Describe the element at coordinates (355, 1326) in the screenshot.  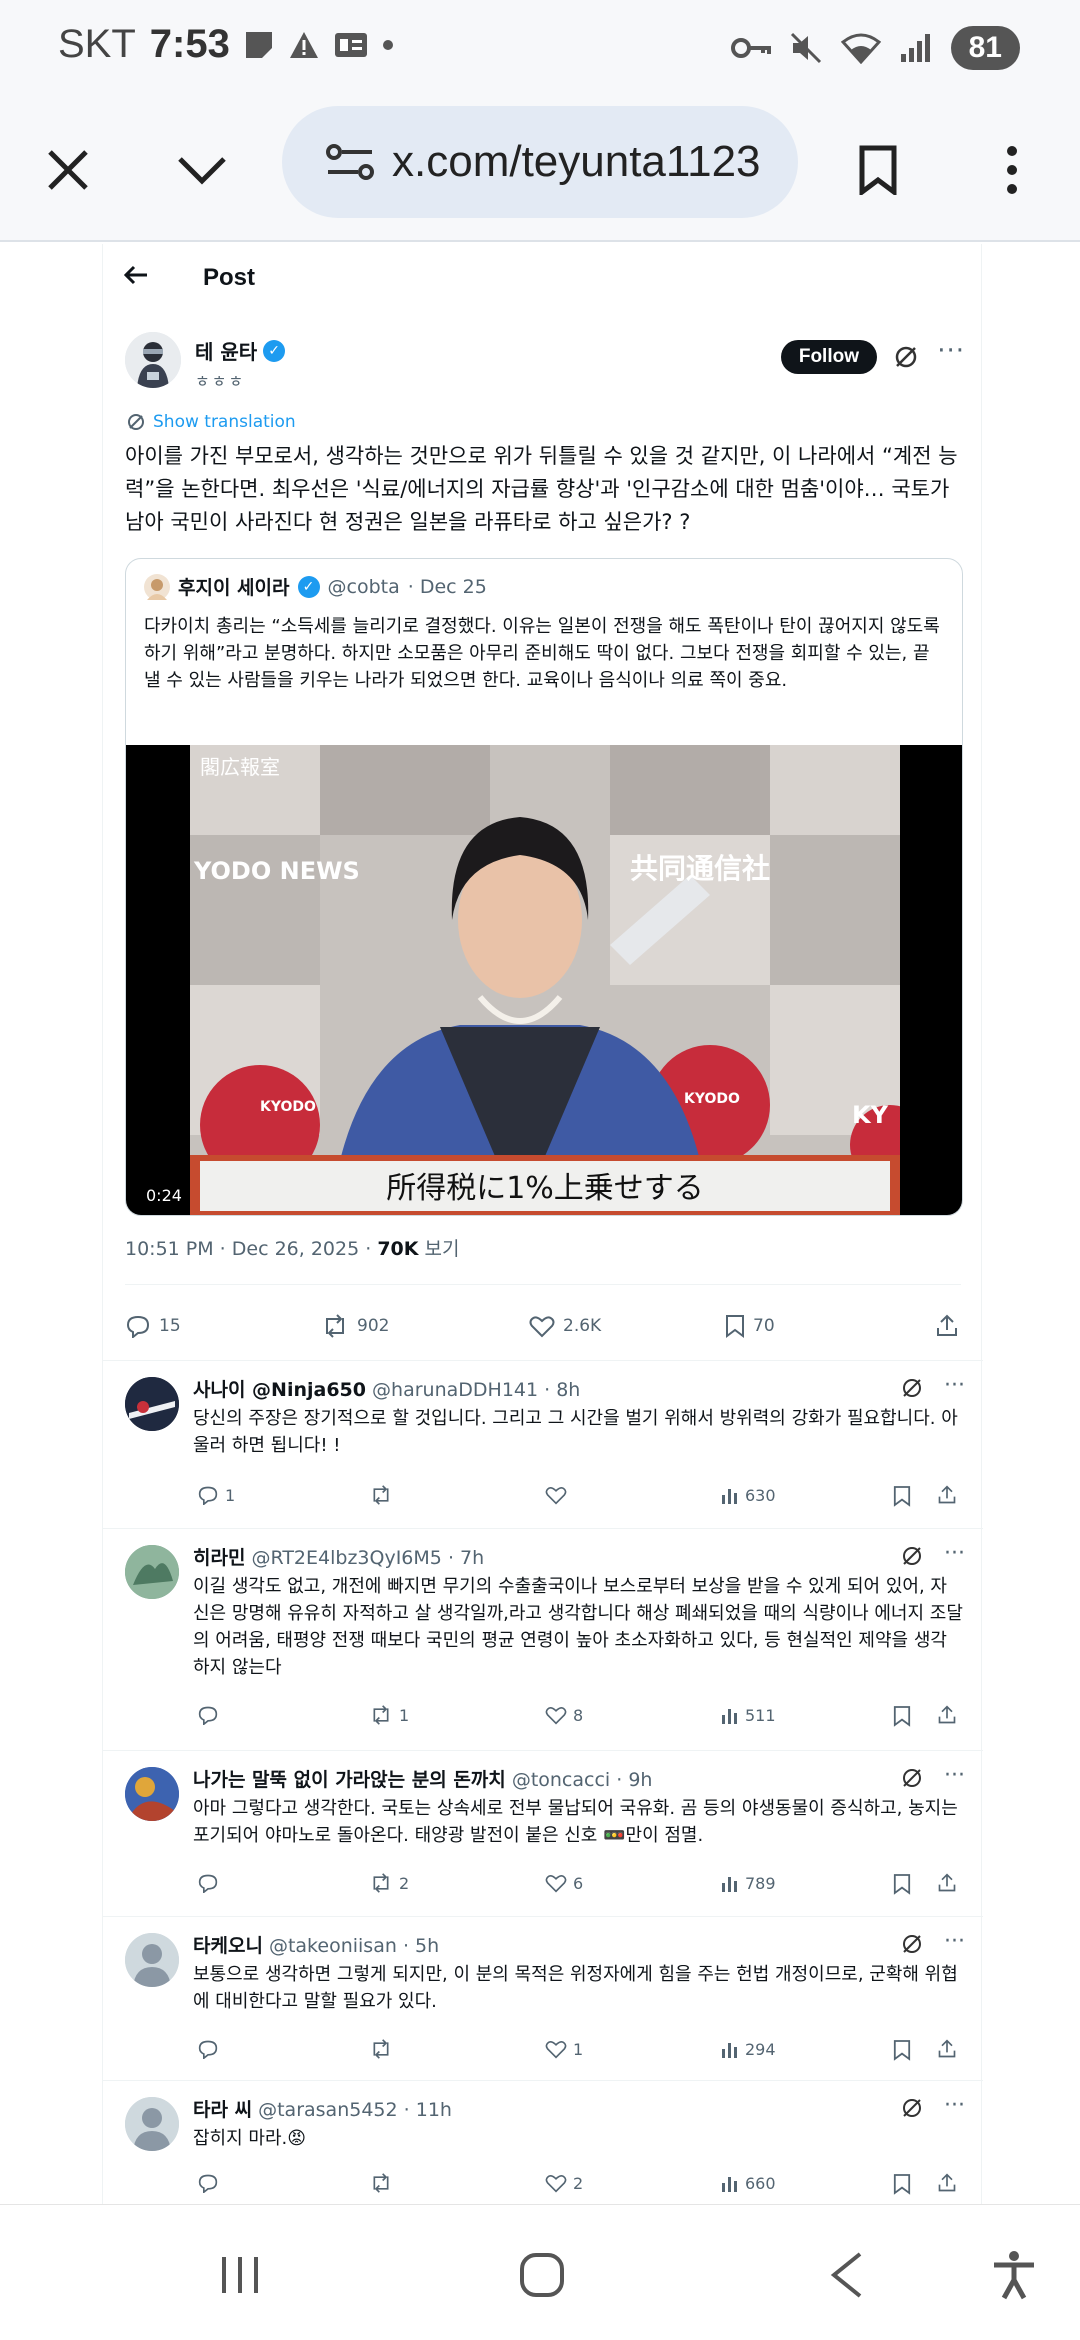
I see `repost-button: 902` at that location.